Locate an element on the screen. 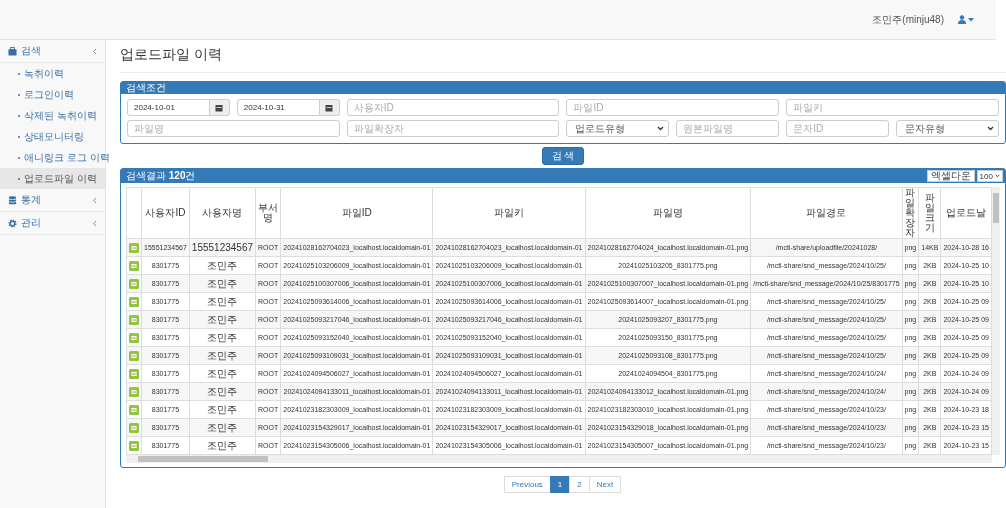 The width and height of the screenshot is (1006, 508). dropdown: 업로드유형 is located at coordinates (618, 128).